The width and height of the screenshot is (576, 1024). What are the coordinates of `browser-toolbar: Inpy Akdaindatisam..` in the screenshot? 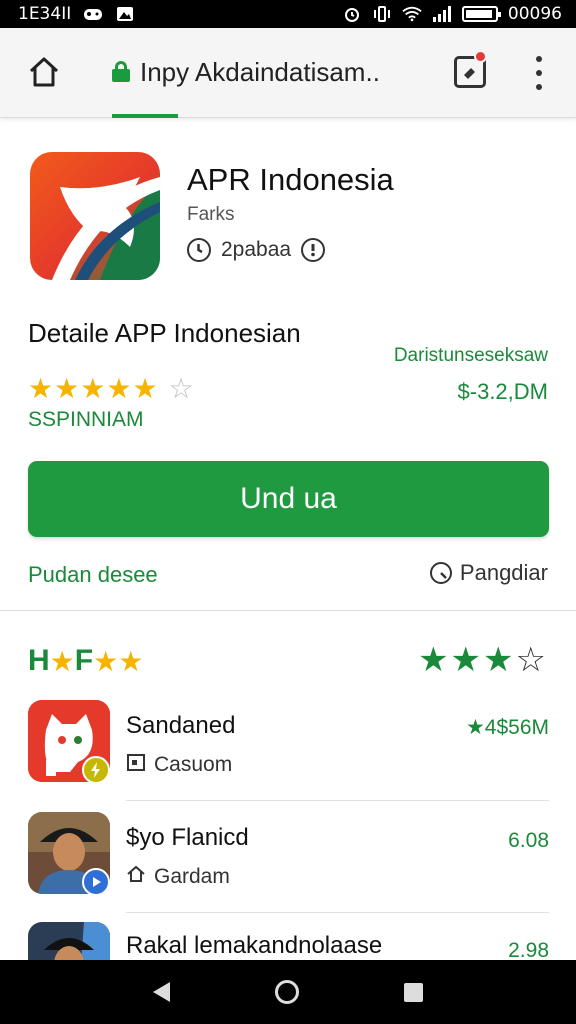 It's located at (288, 73).